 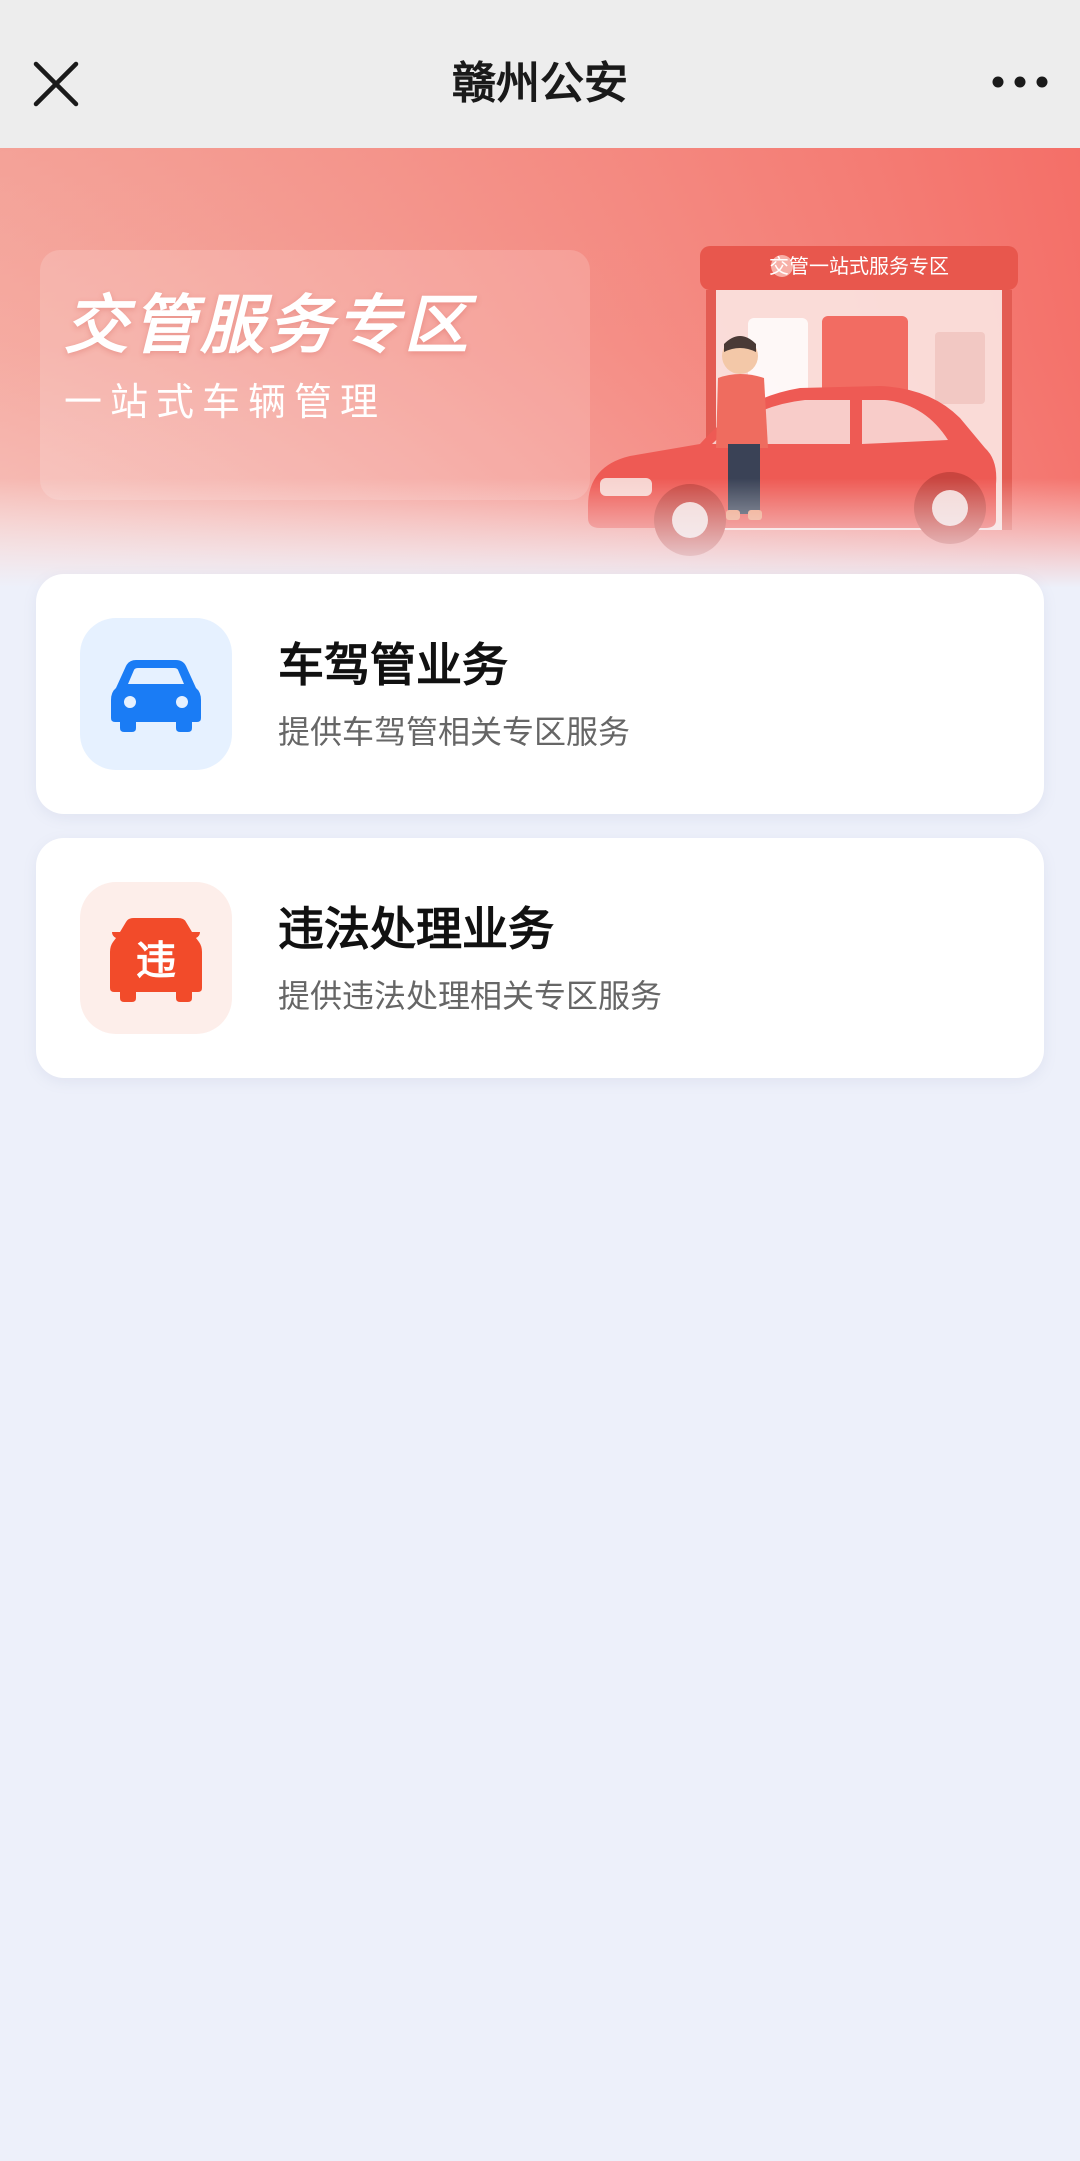 I want to click on service-title: 车驾管业务, so click(x=393, y=665).